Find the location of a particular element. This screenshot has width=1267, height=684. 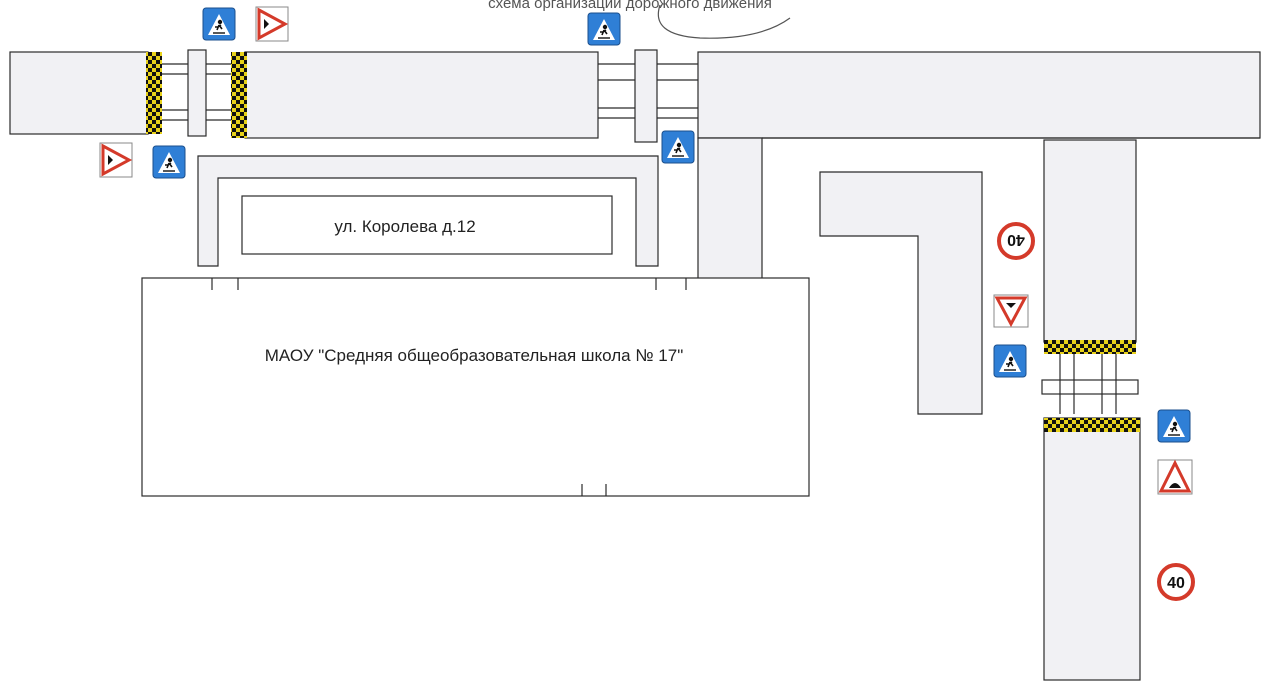

residential-building-label: ул. Королева д.12 is located at coordinates (404, 226).